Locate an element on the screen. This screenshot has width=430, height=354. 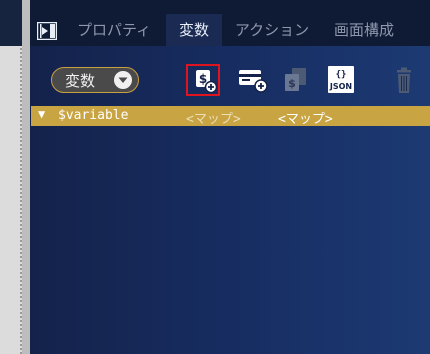
json-braces-text: {} is located at coordinates (341, 75).